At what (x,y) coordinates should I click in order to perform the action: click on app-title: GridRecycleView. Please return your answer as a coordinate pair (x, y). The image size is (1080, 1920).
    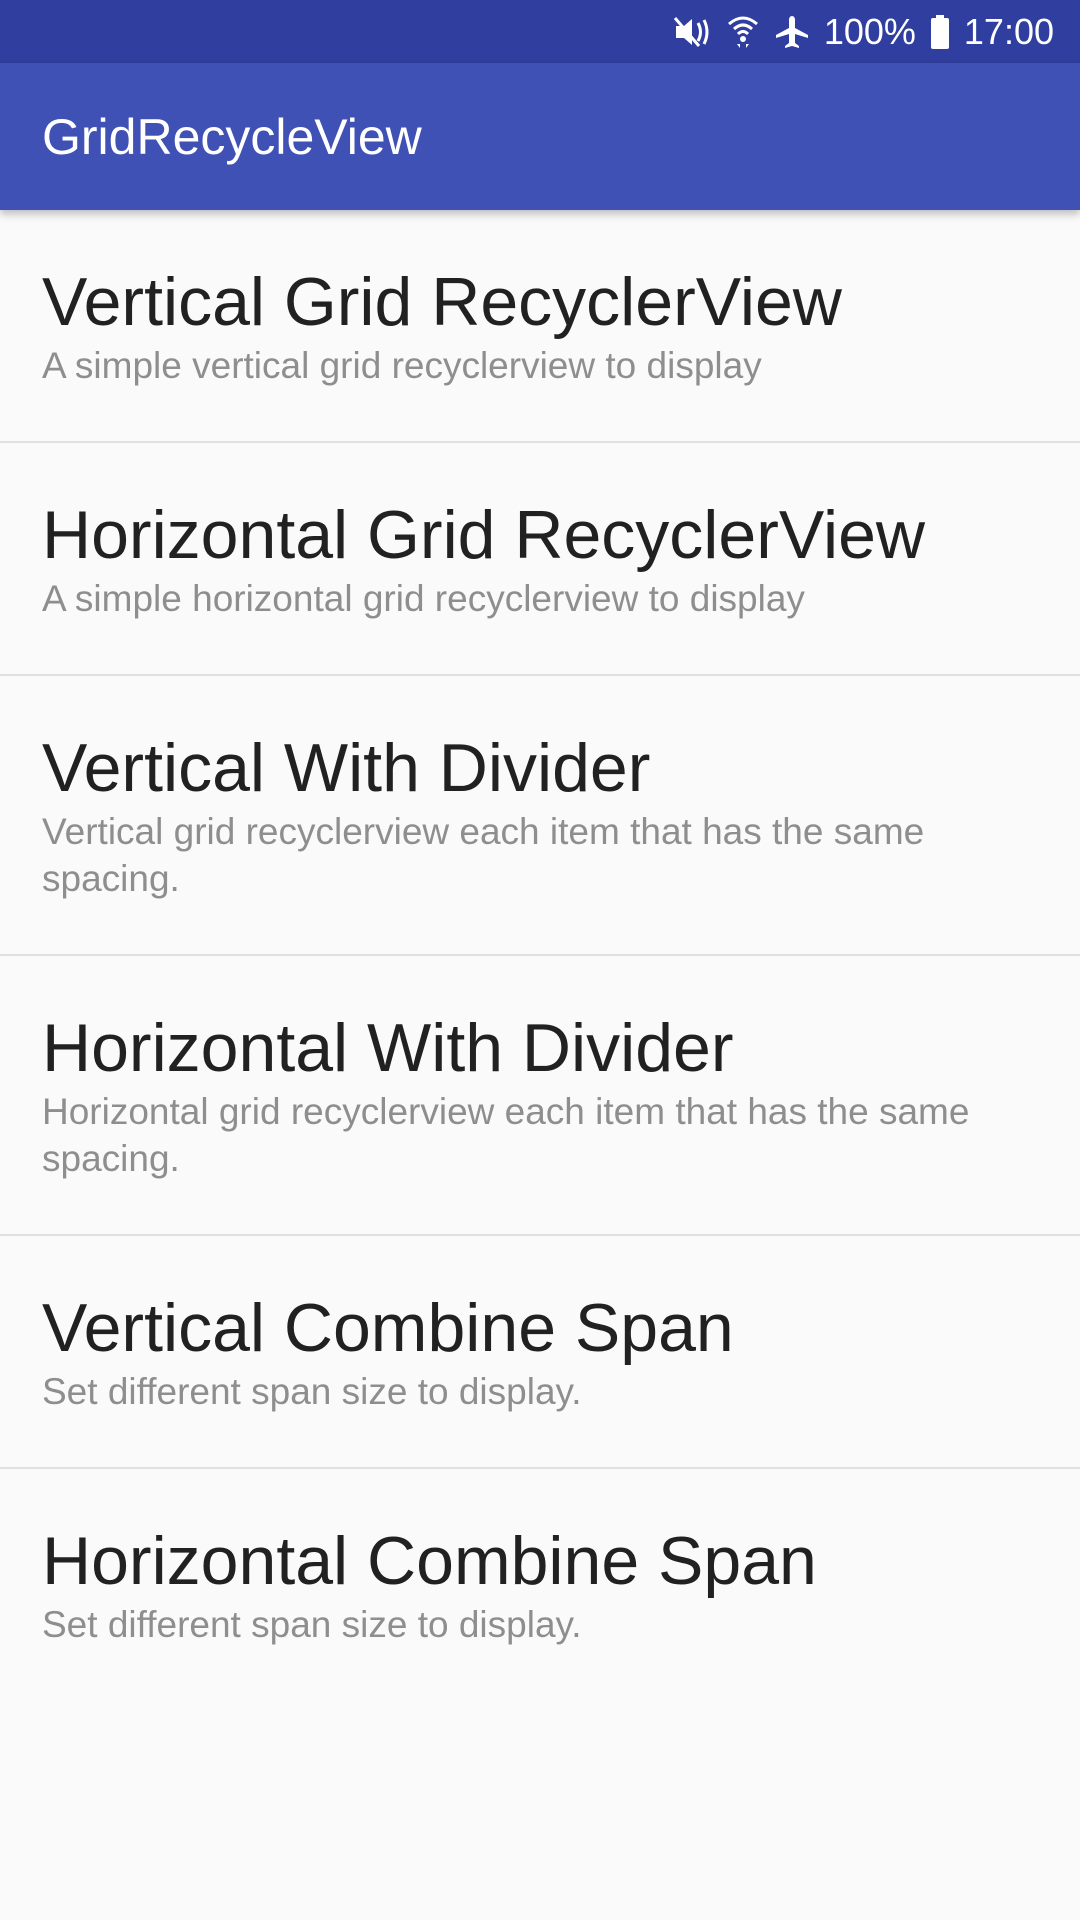
    Looking at the image, I should click on (232, 136).